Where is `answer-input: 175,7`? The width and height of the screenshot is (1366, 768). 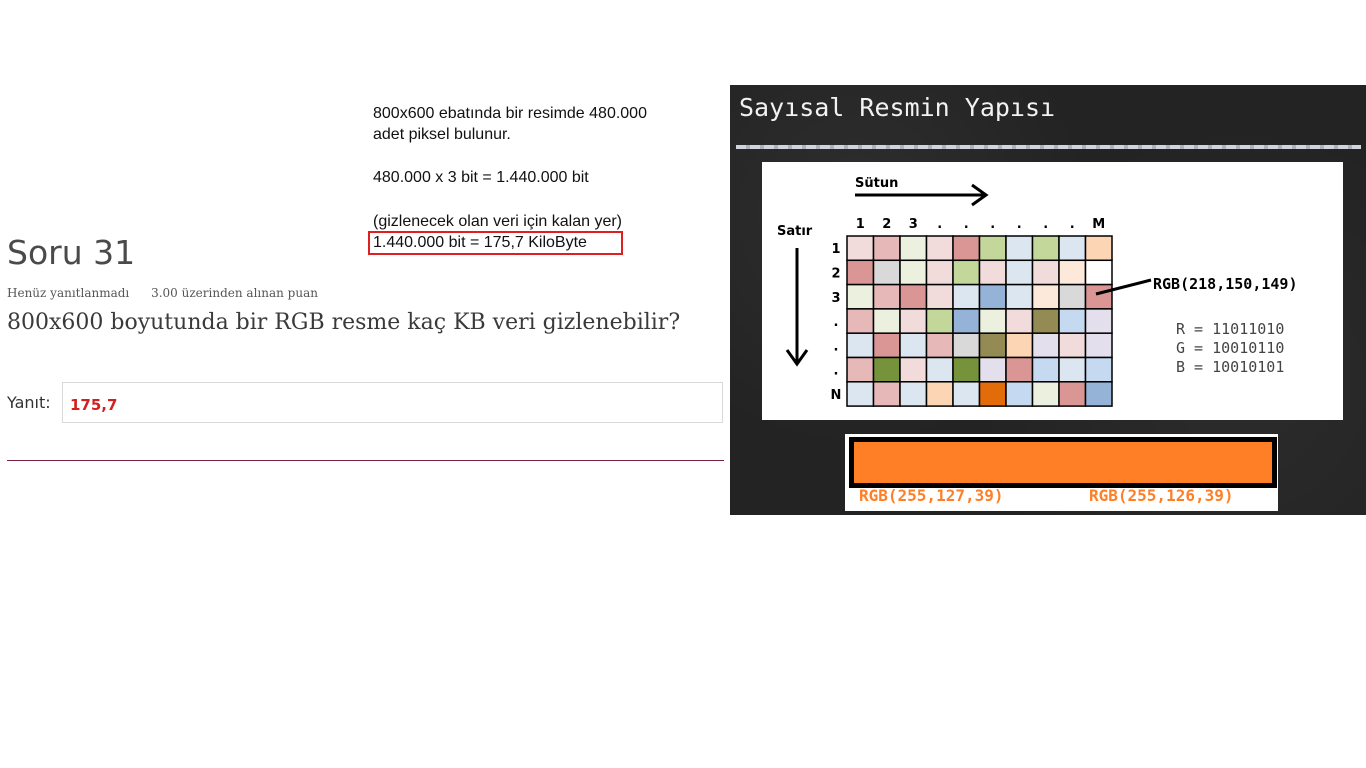
answer-input: 175,7 is located at coordinates (392, 402).